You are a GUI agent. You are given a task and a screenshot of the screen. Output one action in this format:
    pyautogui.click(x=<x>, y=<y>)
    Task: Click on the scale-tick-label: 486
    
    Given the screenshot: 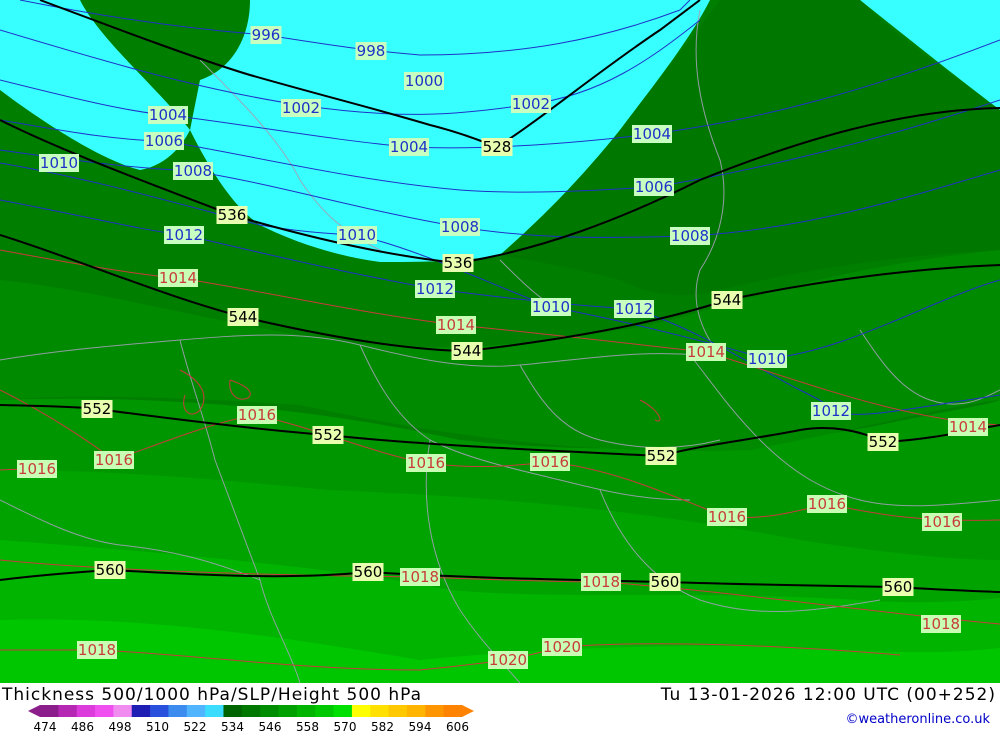 What is the action you would take?
    pyautogui.click(x=82, y=726)
    